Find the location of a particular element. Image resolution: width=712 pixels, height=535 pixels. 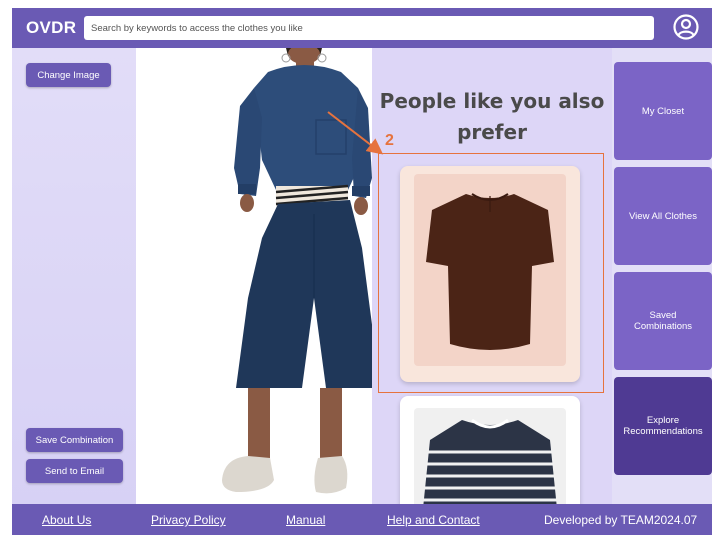

send-to-email-button: Send to Email is located at coordinates (74, 471).